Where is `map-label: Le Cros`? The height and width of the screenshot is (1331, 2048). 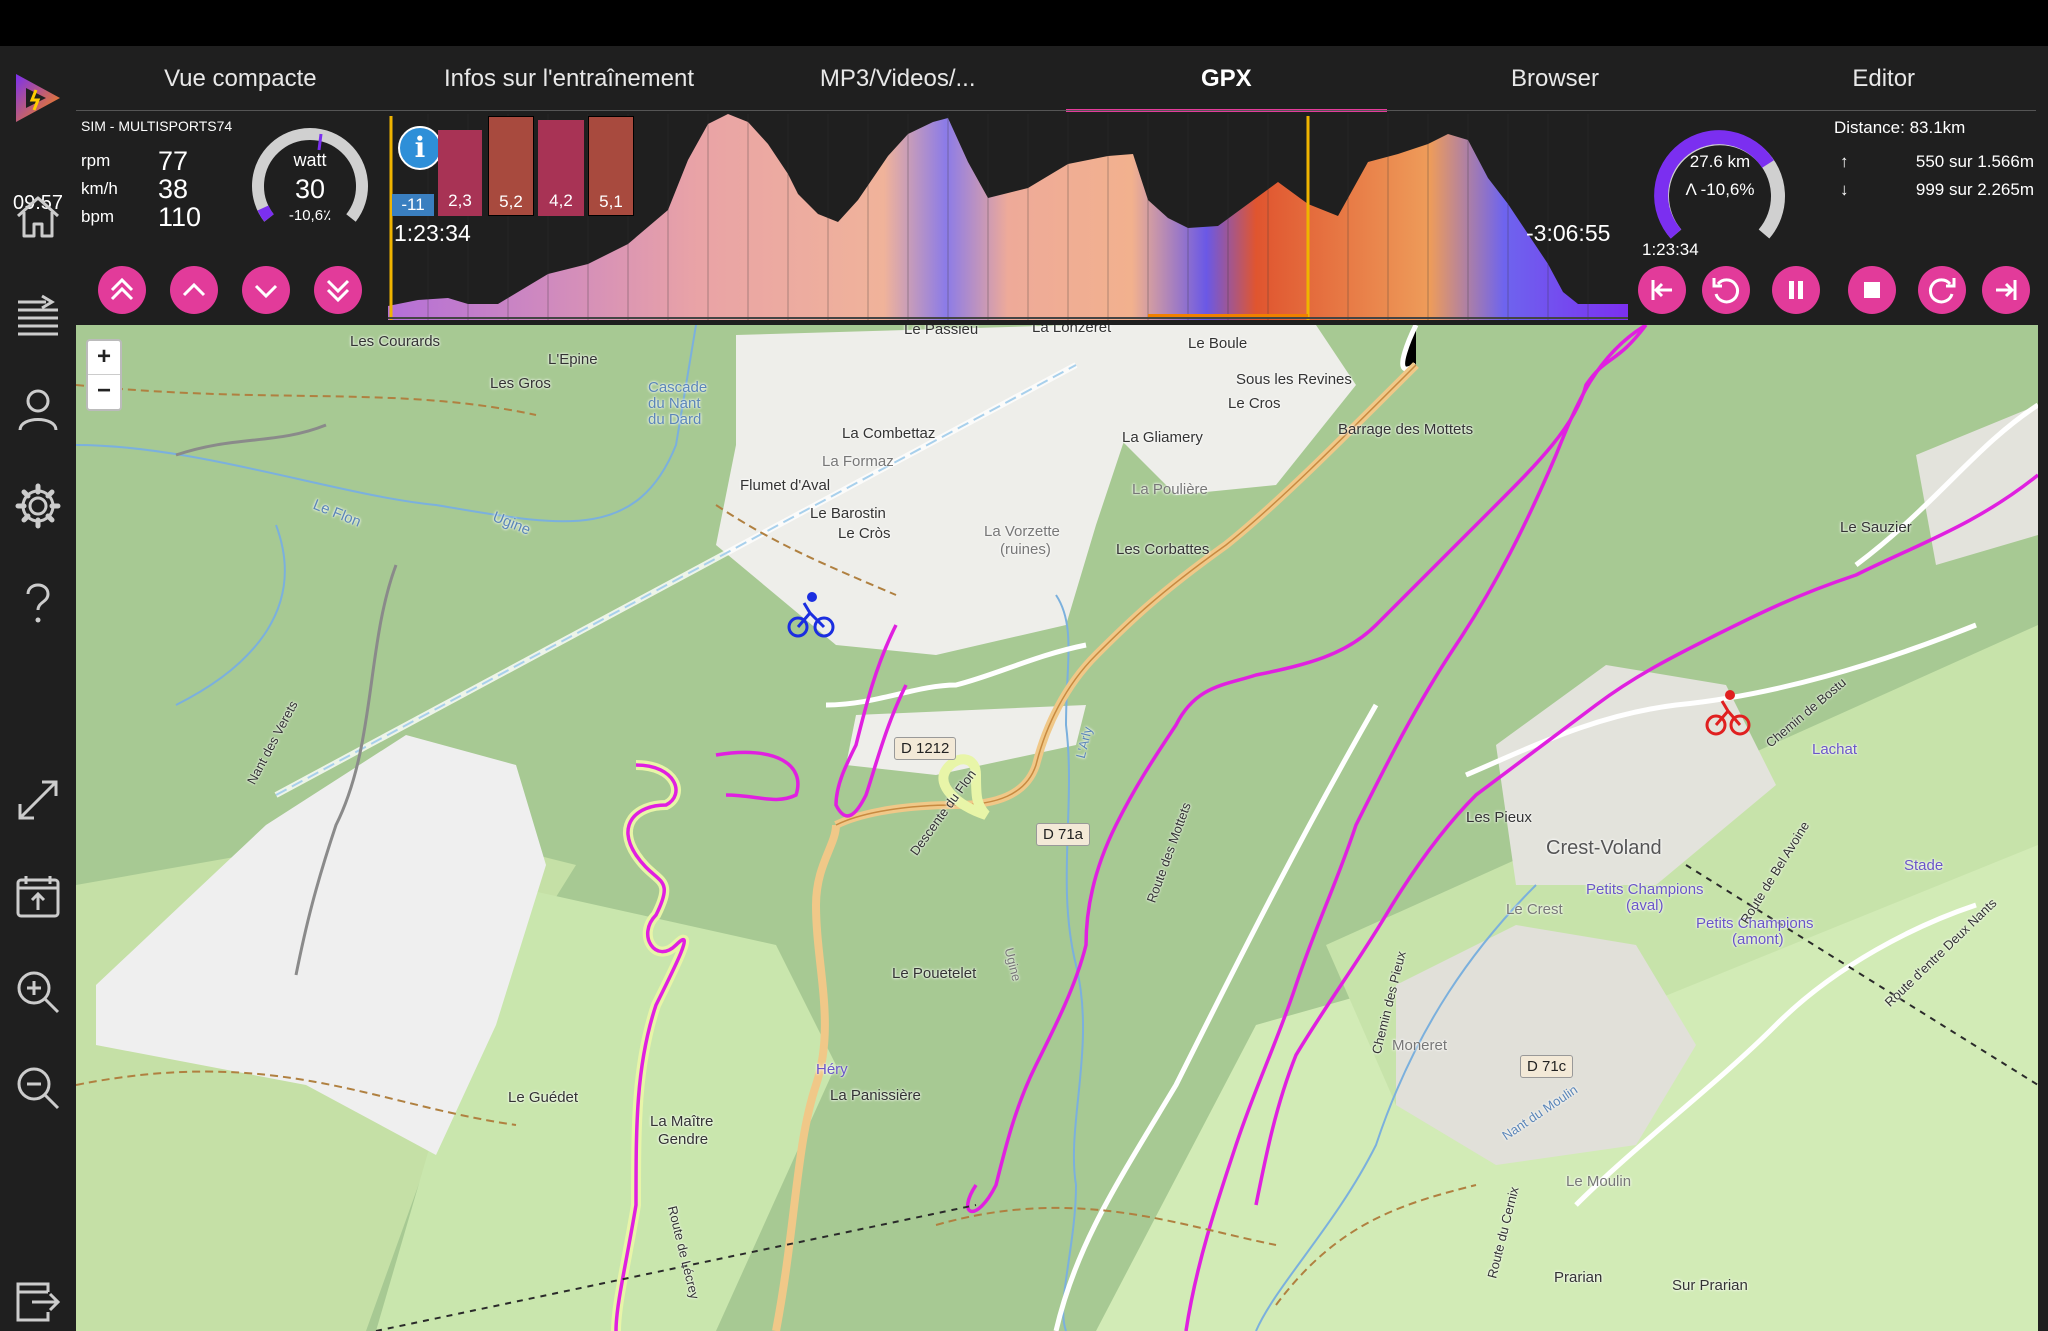 map-label: Le Cros is located at coordinates (1254, 403).